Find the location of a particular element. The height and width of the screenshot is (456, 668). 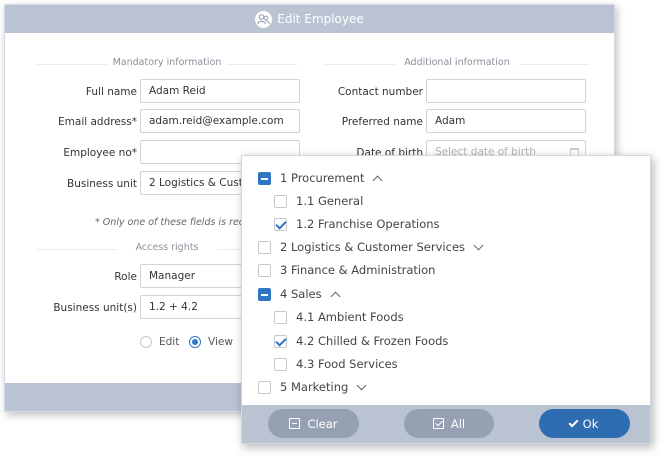

full-name-input: Adam Reid is located at coordinates (220, 91).